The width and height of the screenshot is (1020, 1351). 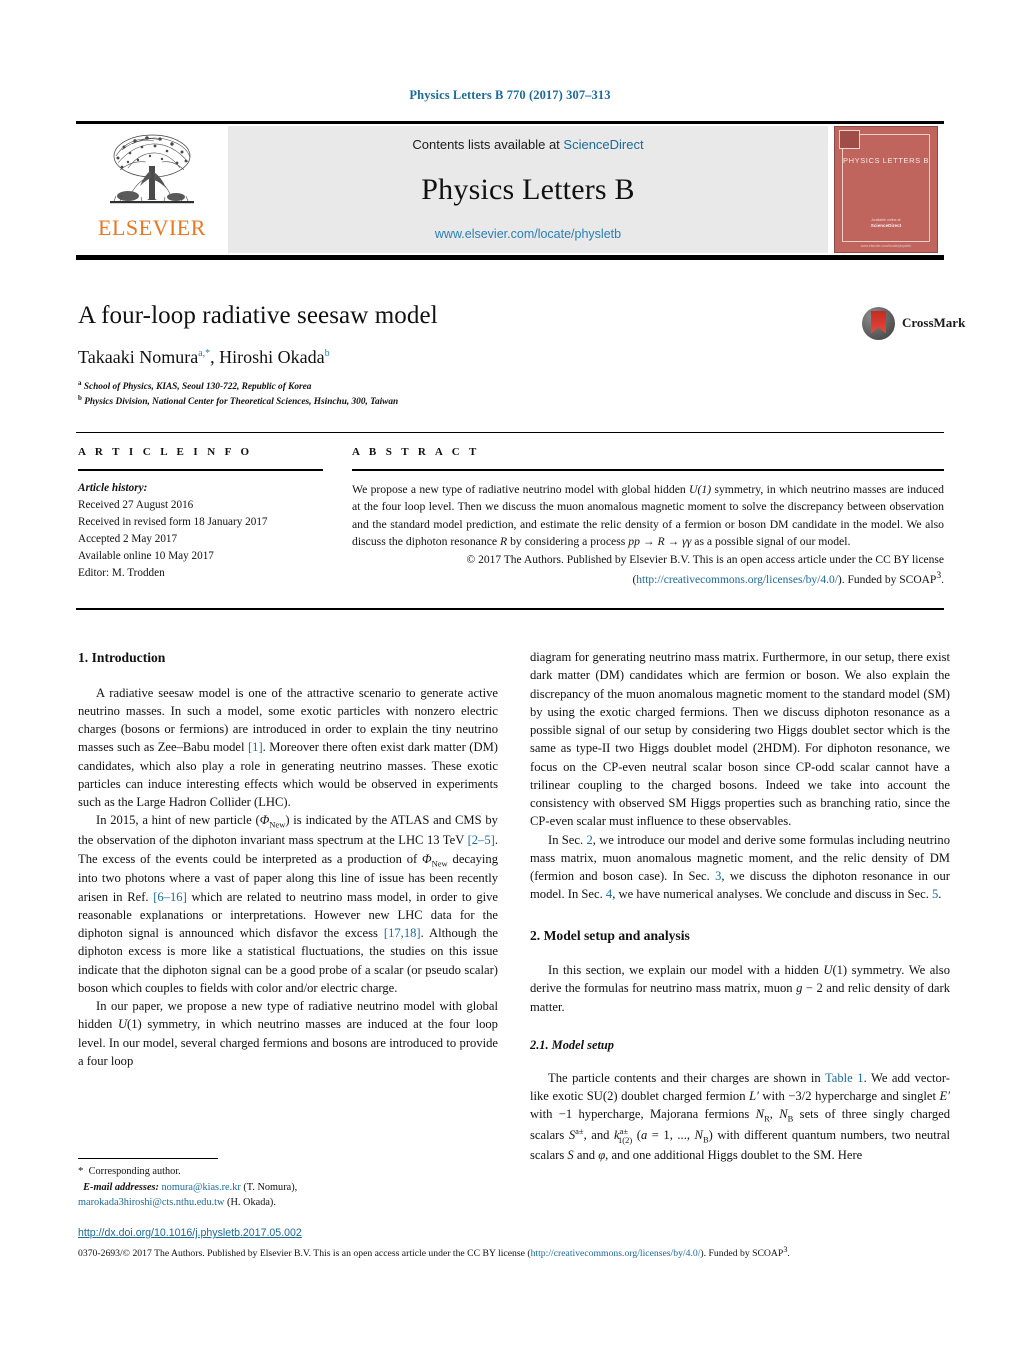 What do you see at coordinates (788, 1254) in the screenshot?
I see `footer-copyright-seg-3: .` at bounding box center [788, 1254].